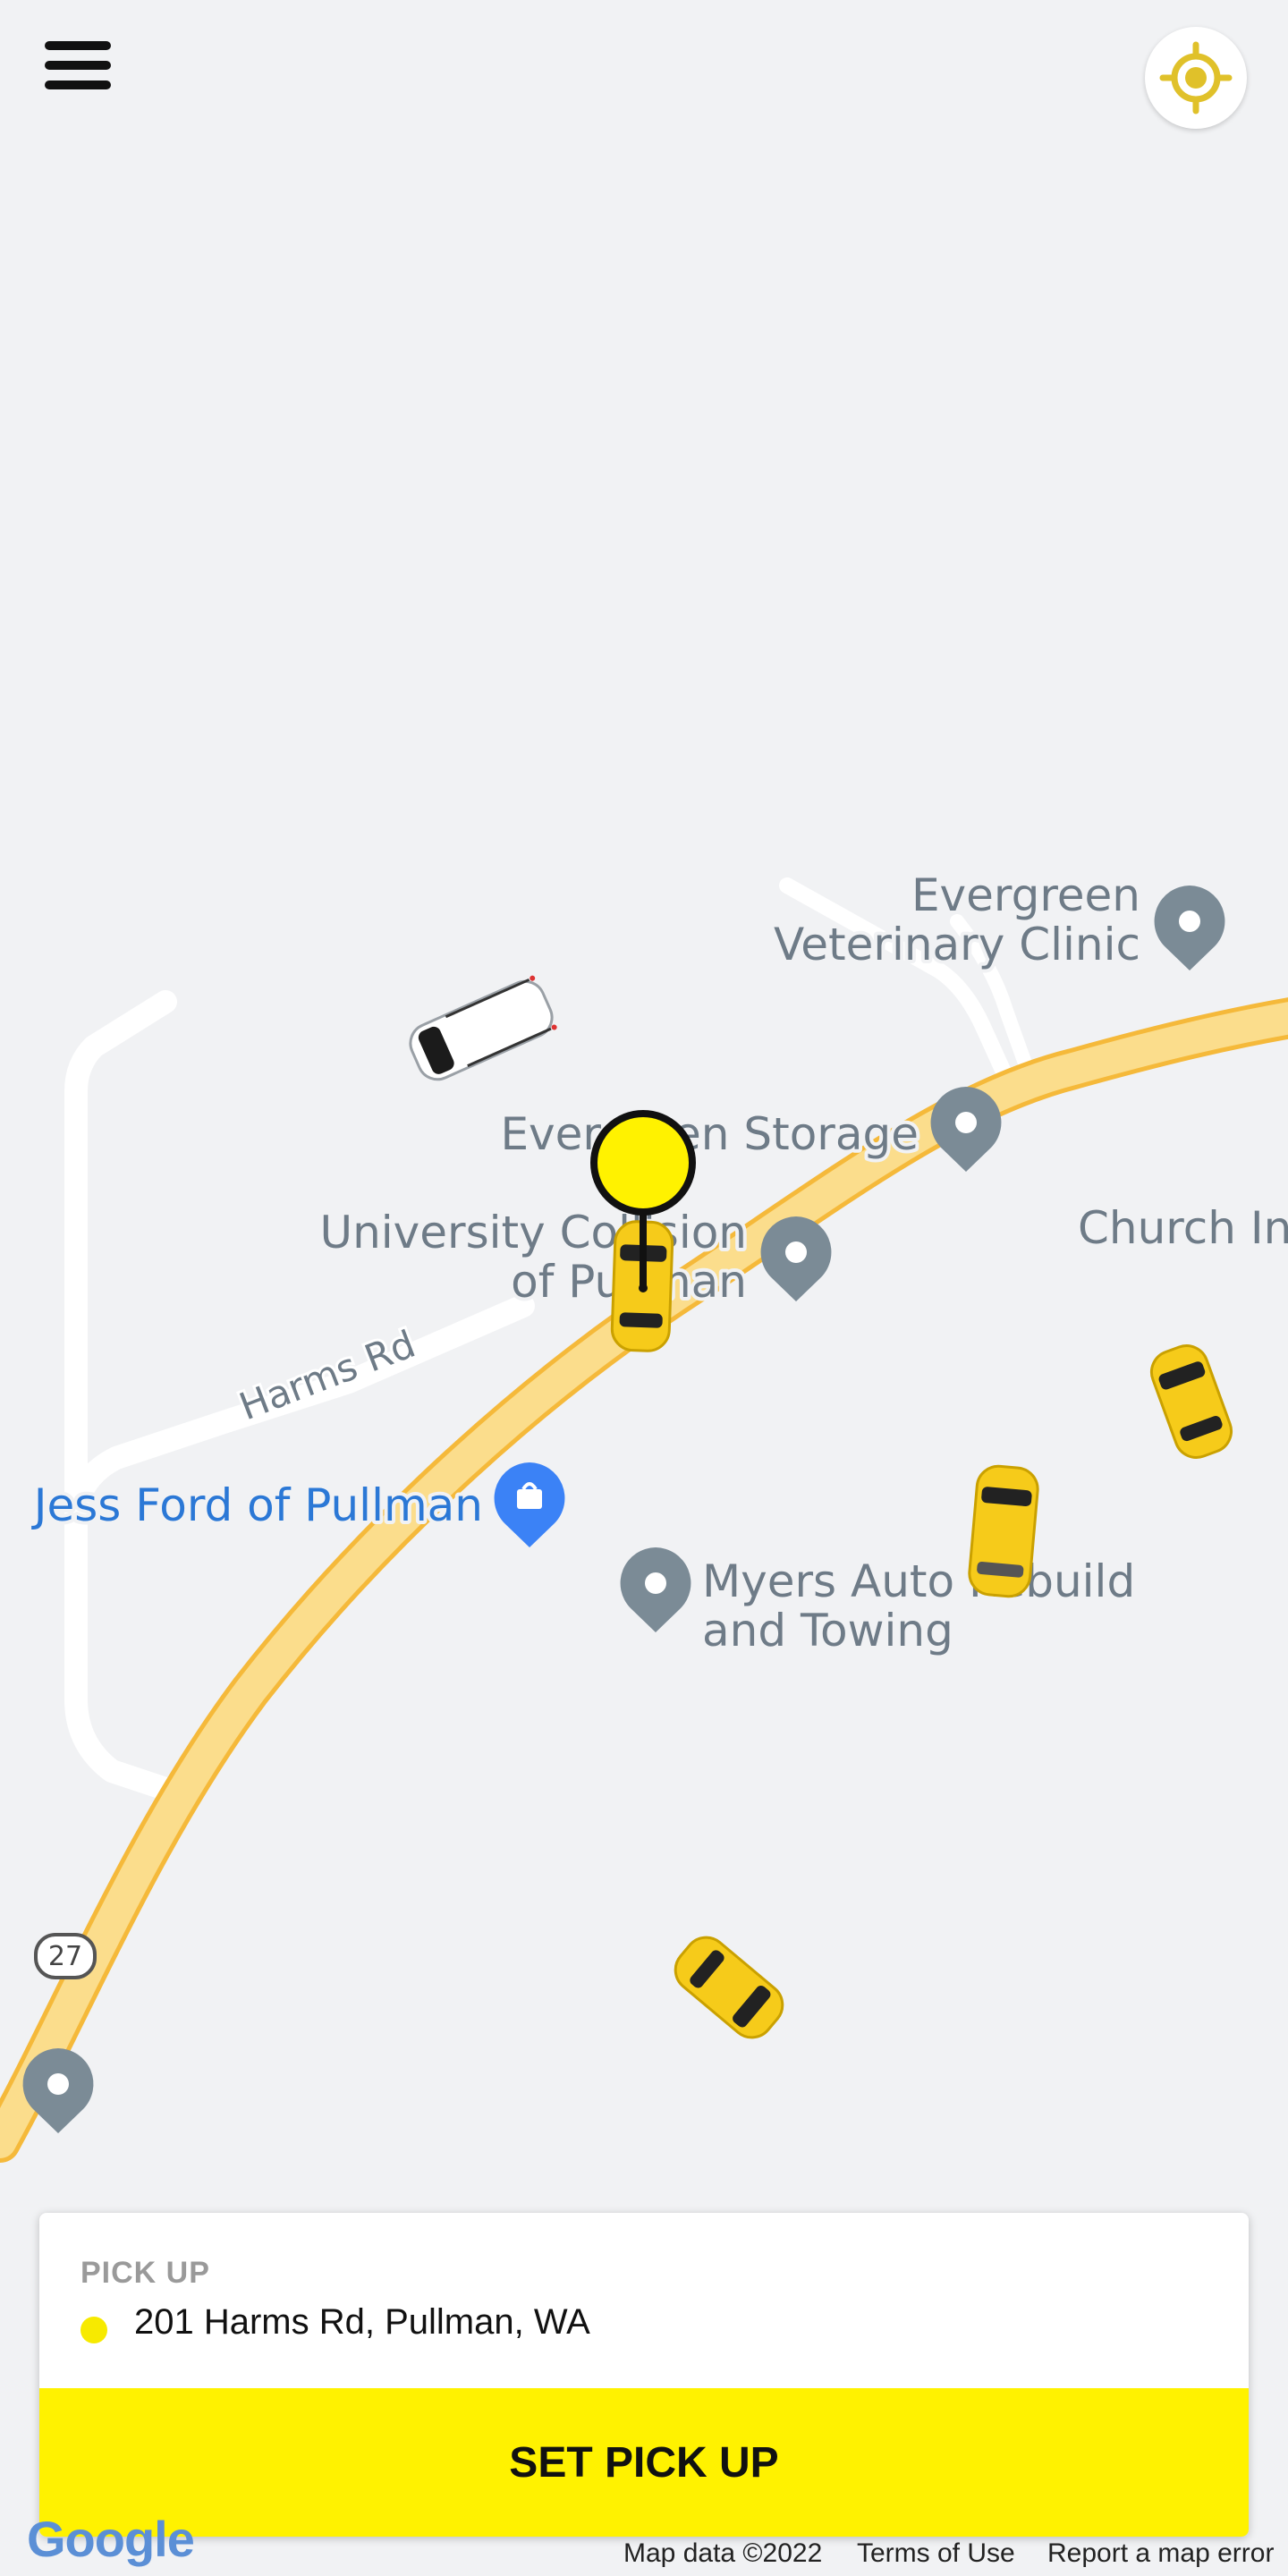  I want to click on poi-label-myers-auto-line1: Myers Auto Rebuild, so click(918, 1581).